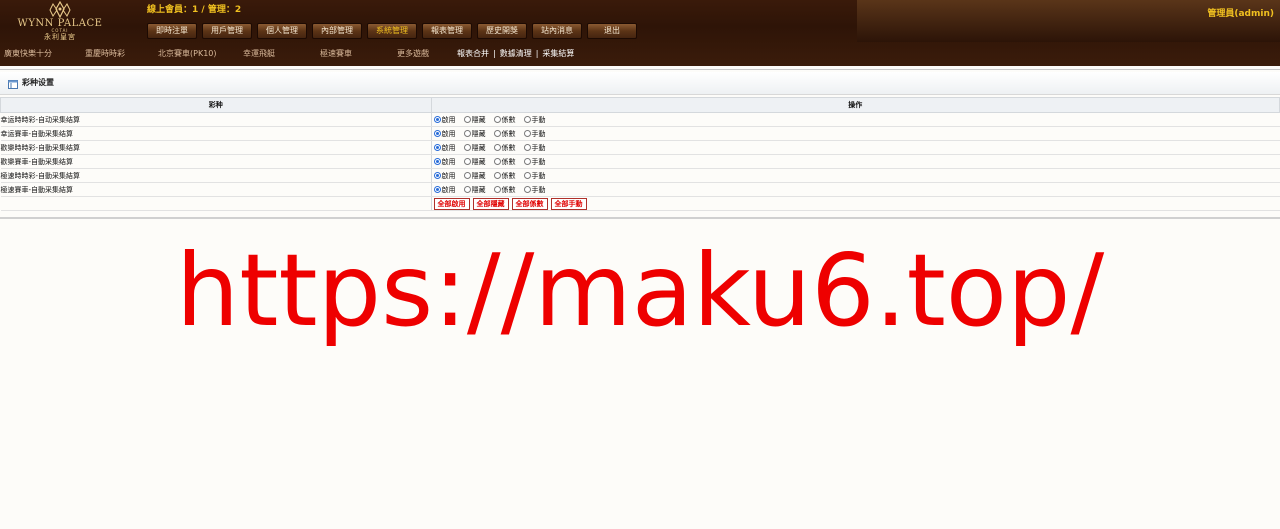 The height and width of the screenshot is (529, 1280). Describe the element at coordinates (502, 31) in the screenshot. I see `nav-draw-history: 歷史開獎` at that location.